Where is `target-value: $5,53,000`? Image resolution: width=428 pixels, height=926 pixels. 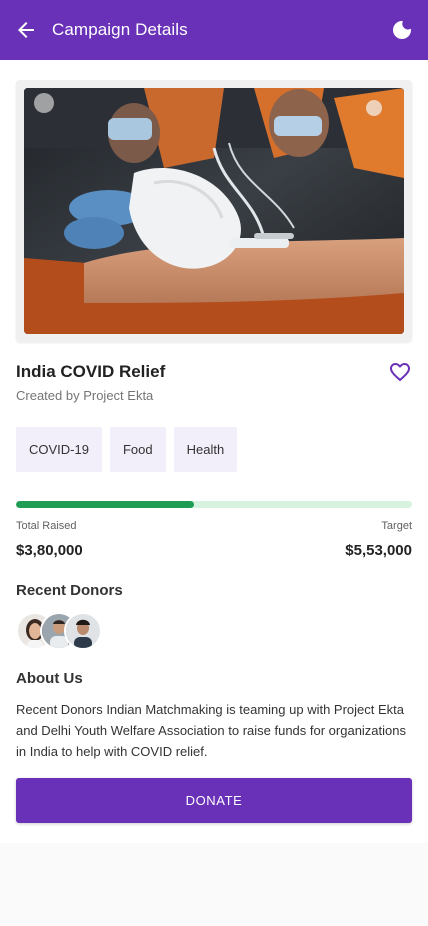
target-value: $5,53,000 is located at coordinates (378, 550).